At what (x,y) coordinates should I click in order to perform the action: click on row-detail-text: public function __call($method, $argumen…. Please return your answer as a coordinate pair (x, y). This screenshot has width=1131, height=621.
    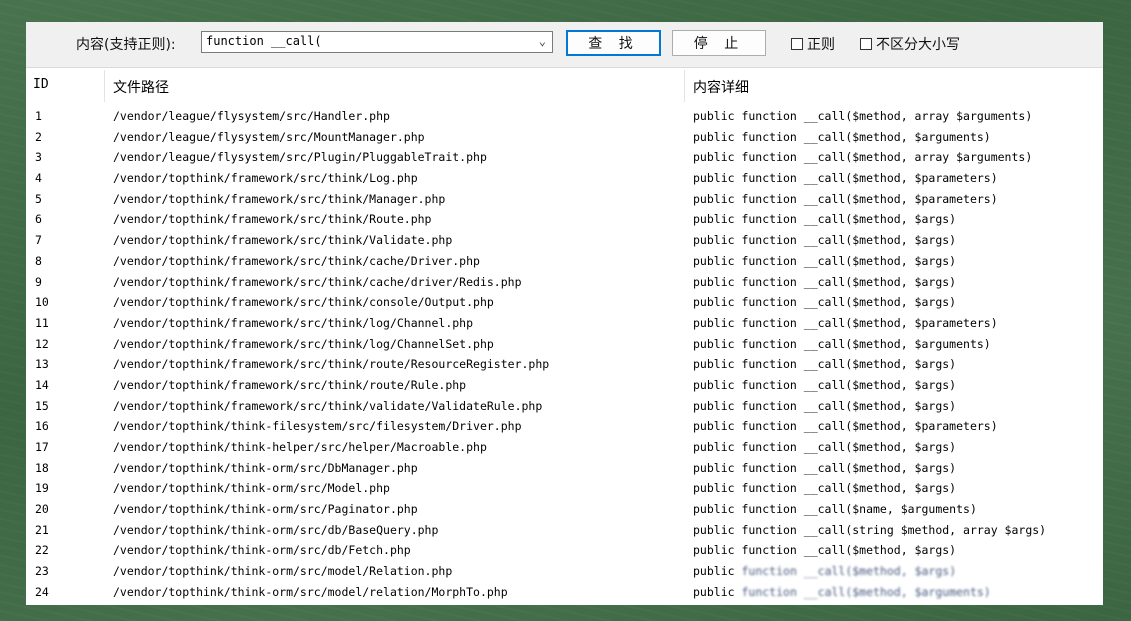
    Looking at the image, I should click on (842, 343).